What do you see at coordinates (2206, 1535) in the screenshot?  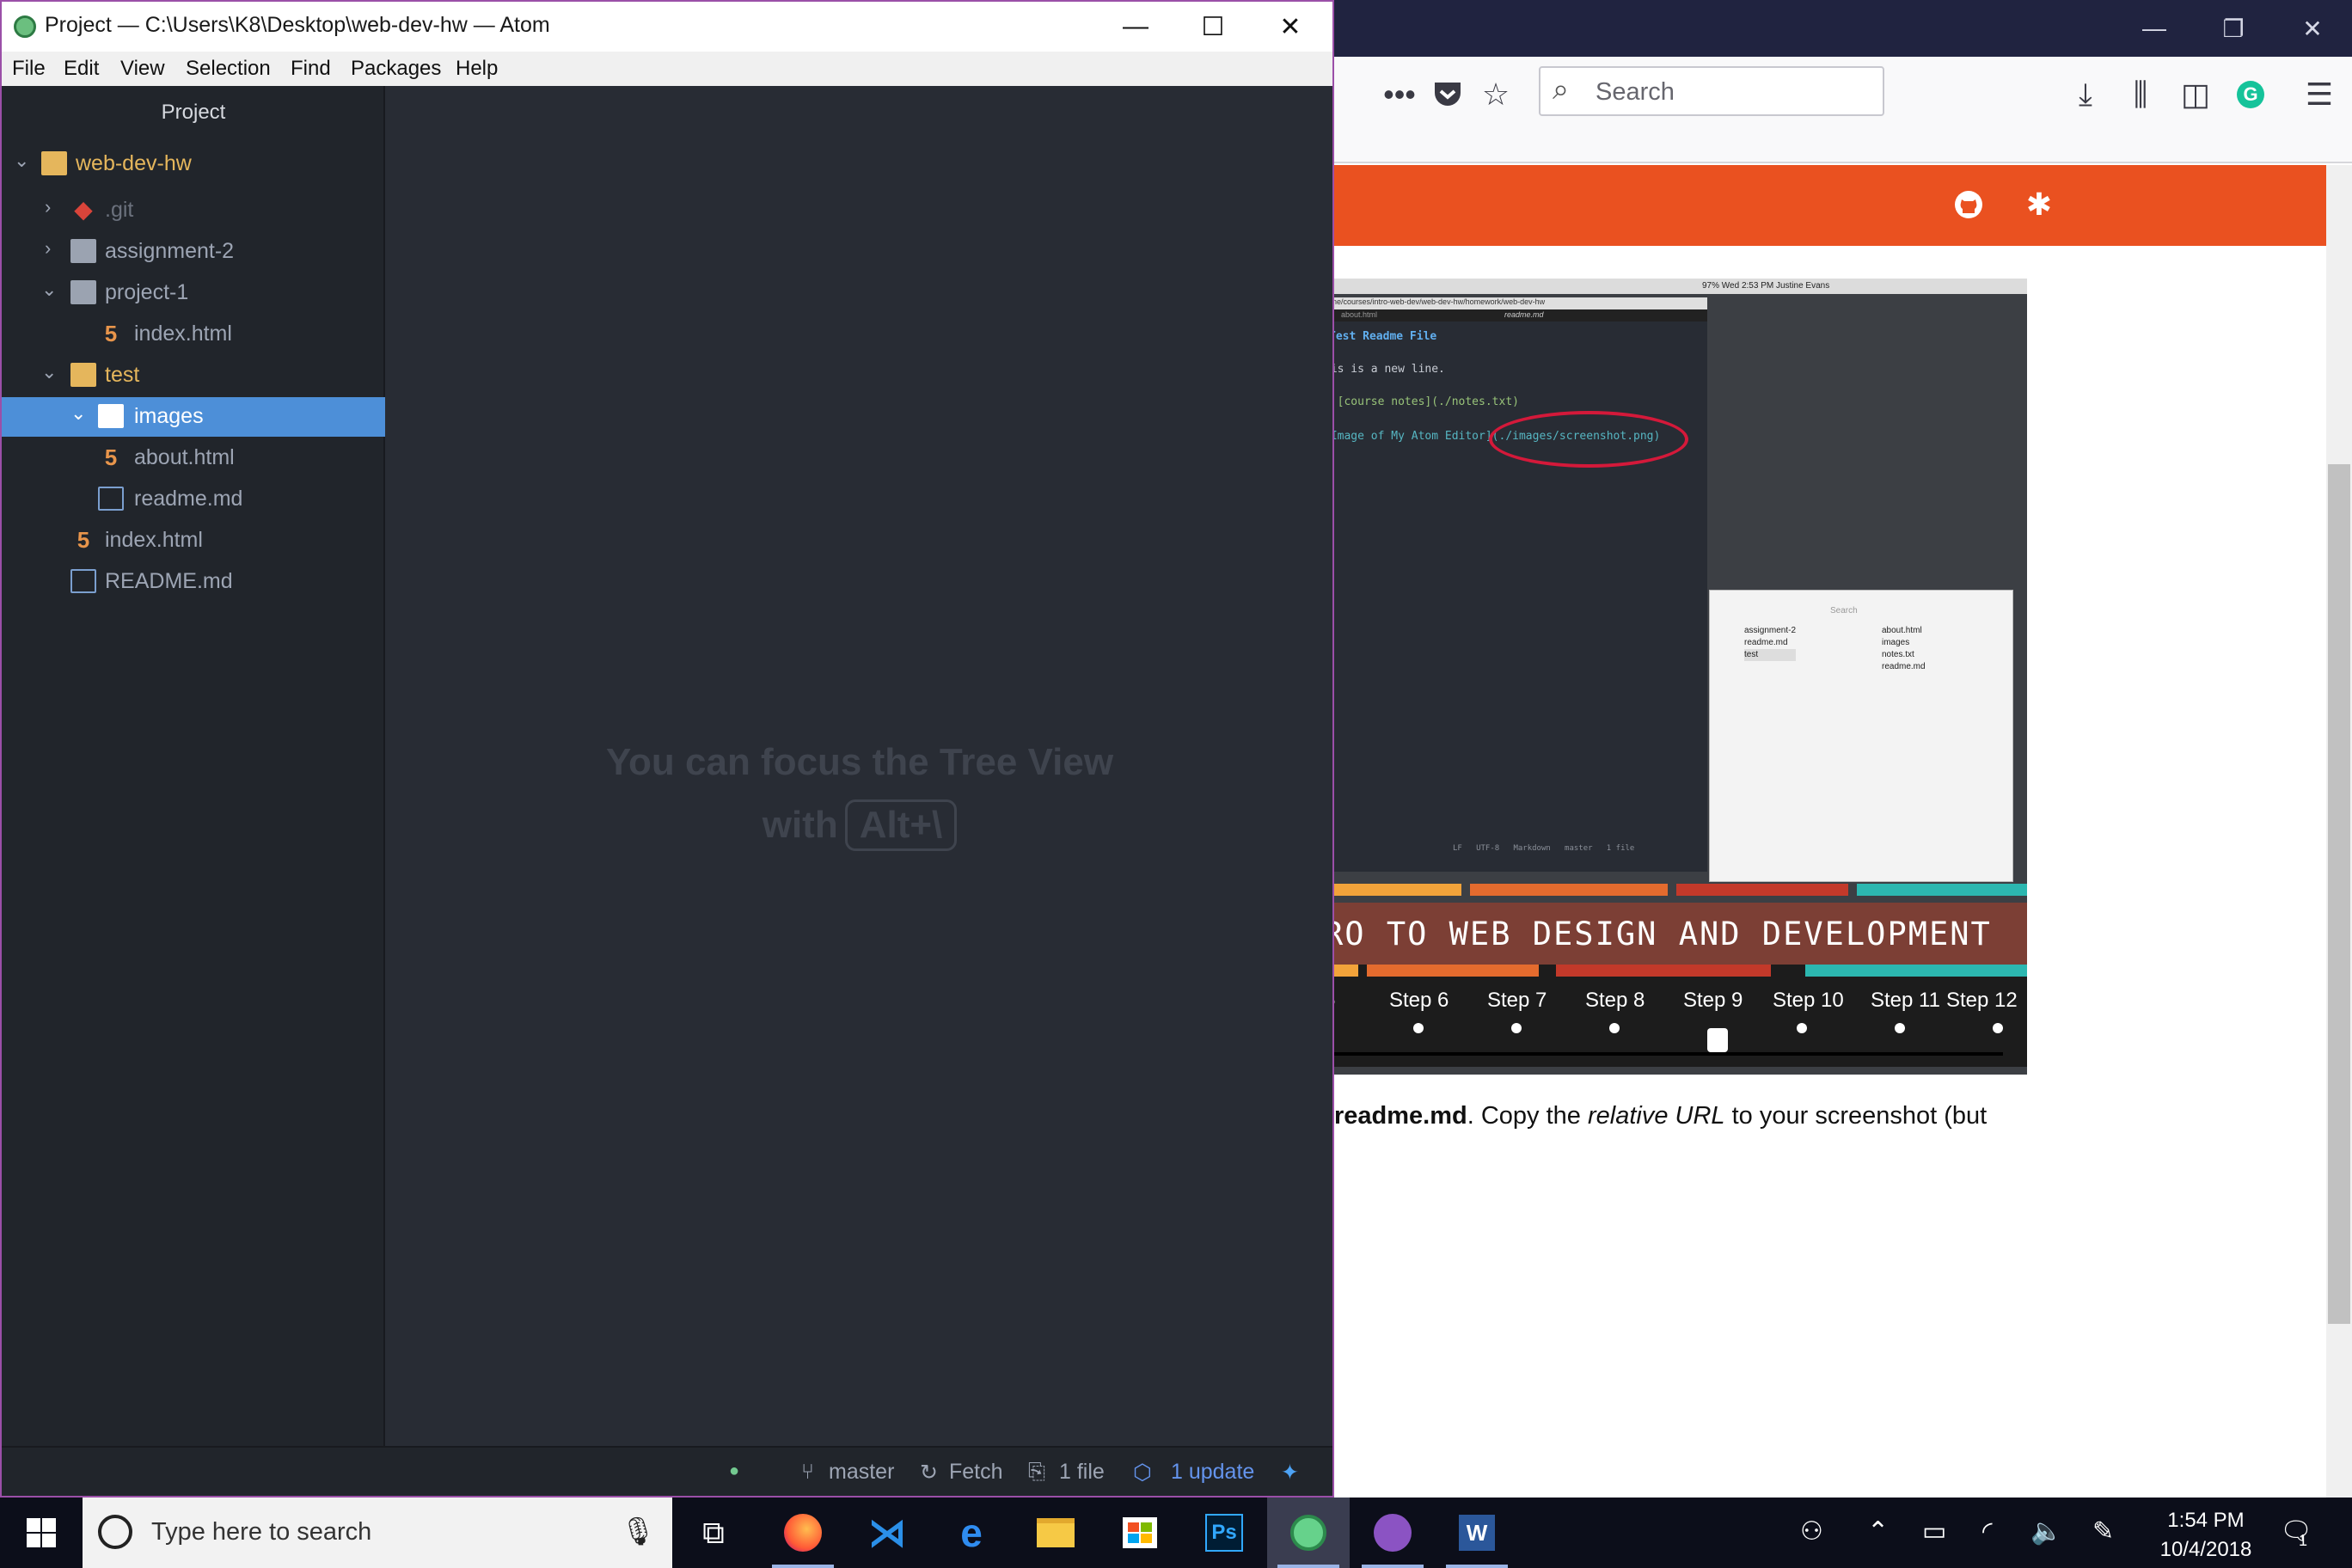 I see `clock: 1:54 PM 10/4/2018` at bounding box center [2206, 1535].